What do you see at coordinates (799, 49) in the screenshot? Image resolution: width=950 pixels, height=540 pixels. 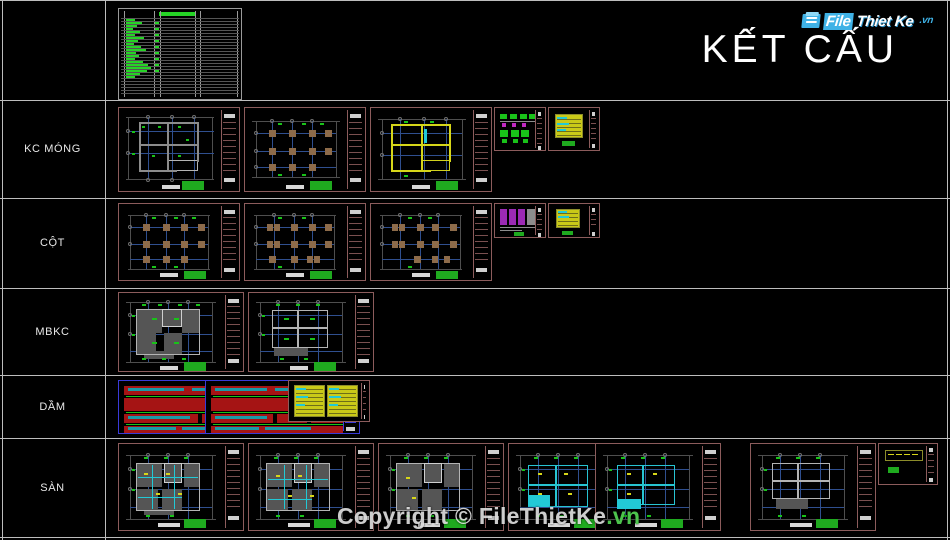 I see `page-title: KẾT CẤU` at bounding box center [799, 49].